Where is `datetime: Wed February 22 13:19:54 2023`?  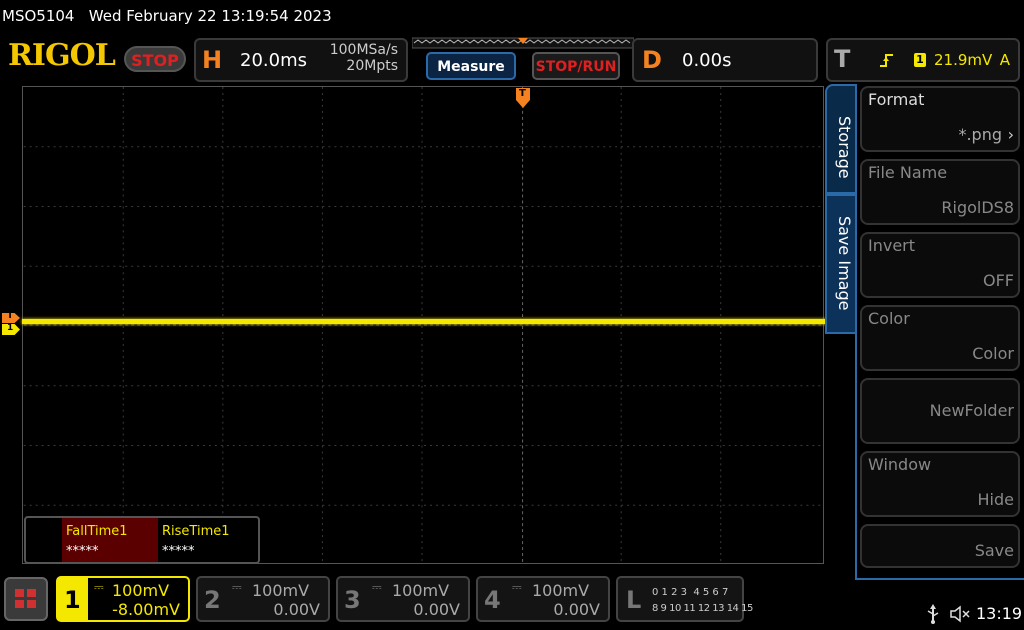 datetime: Wed February 22 13:19:54 2023 is located at coordinates (210, 16).